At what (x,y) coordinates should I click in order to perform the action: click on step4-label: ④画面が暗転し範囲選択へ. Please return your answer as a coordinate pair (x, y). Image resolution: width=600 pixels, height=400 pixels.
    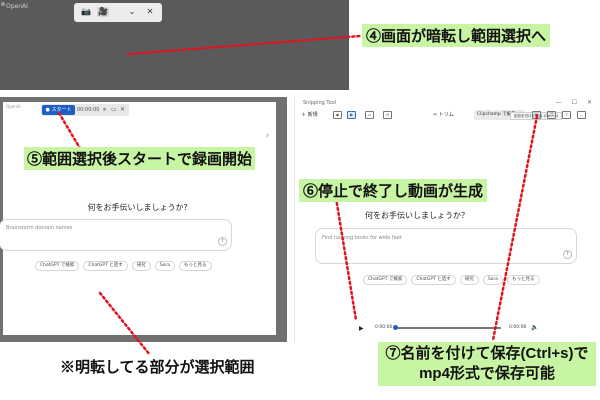
    Looking at the image, I should click on (456, 35).